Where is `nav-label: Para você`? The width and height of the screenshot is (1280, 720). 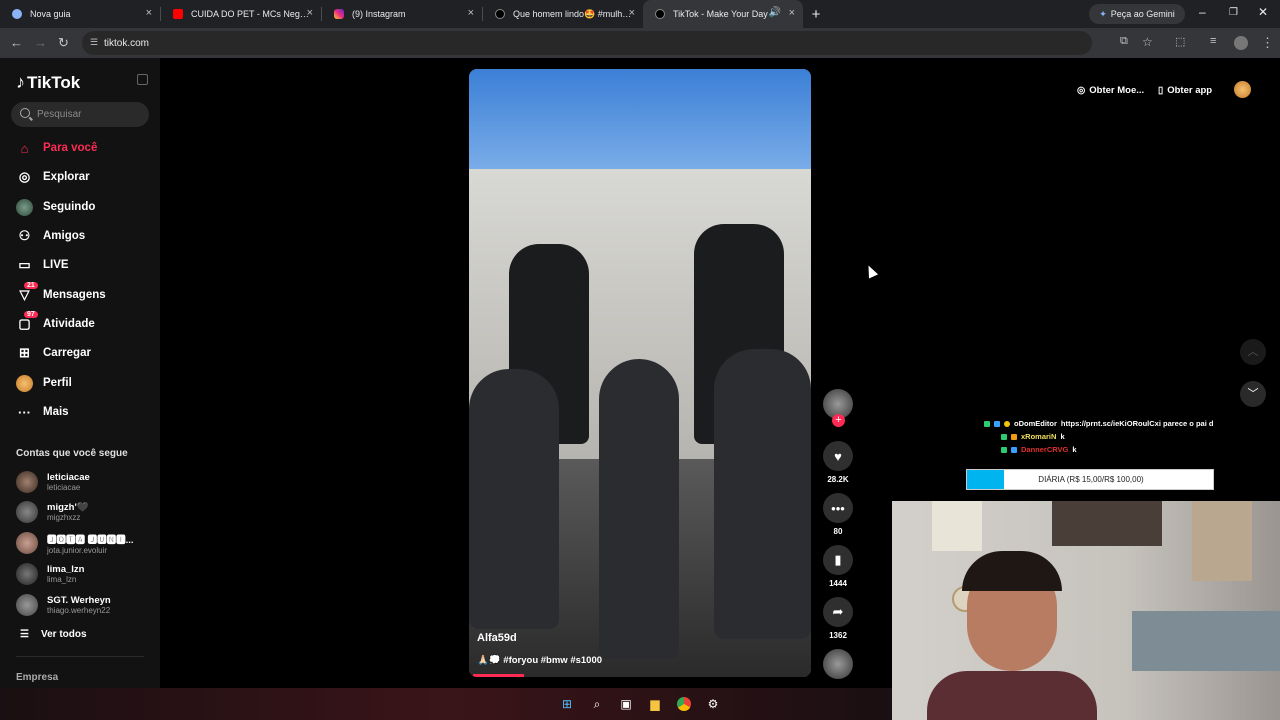
nav-label: Para você is located at coordinates (70, 148).